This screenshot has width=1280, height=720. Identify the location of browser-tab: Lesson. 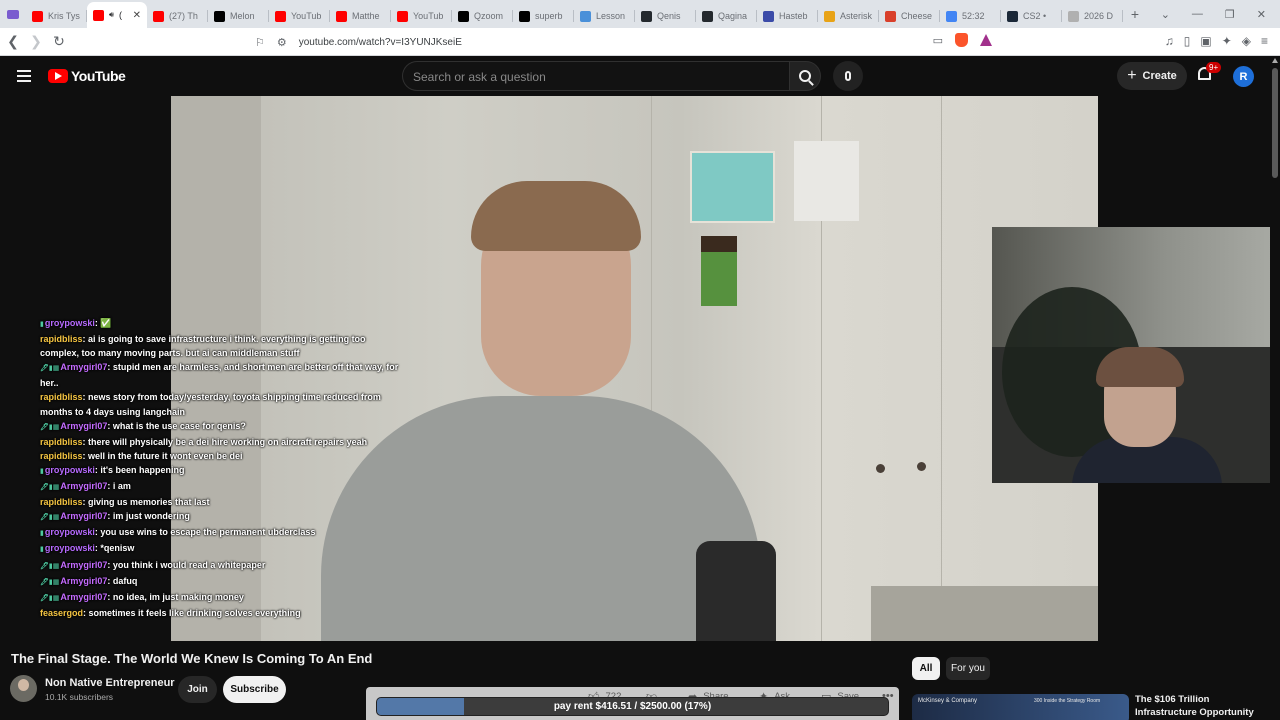
(604, 16).